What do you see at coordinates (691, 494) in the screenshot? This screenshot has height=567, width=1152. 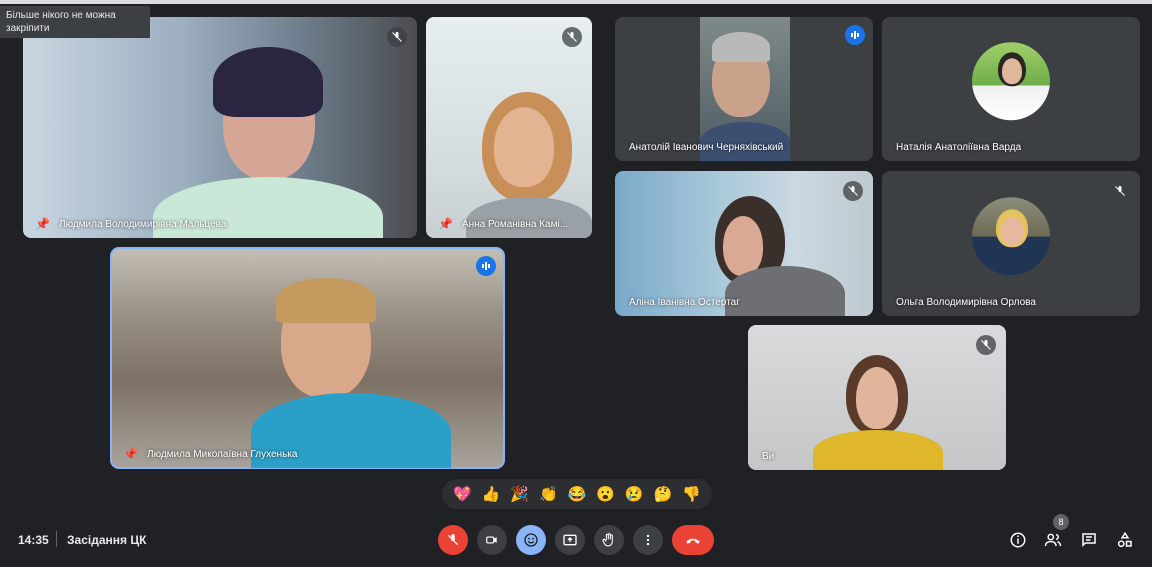 I see `reaction-thumbs-down: 👎` at bounding box center [691, 494].